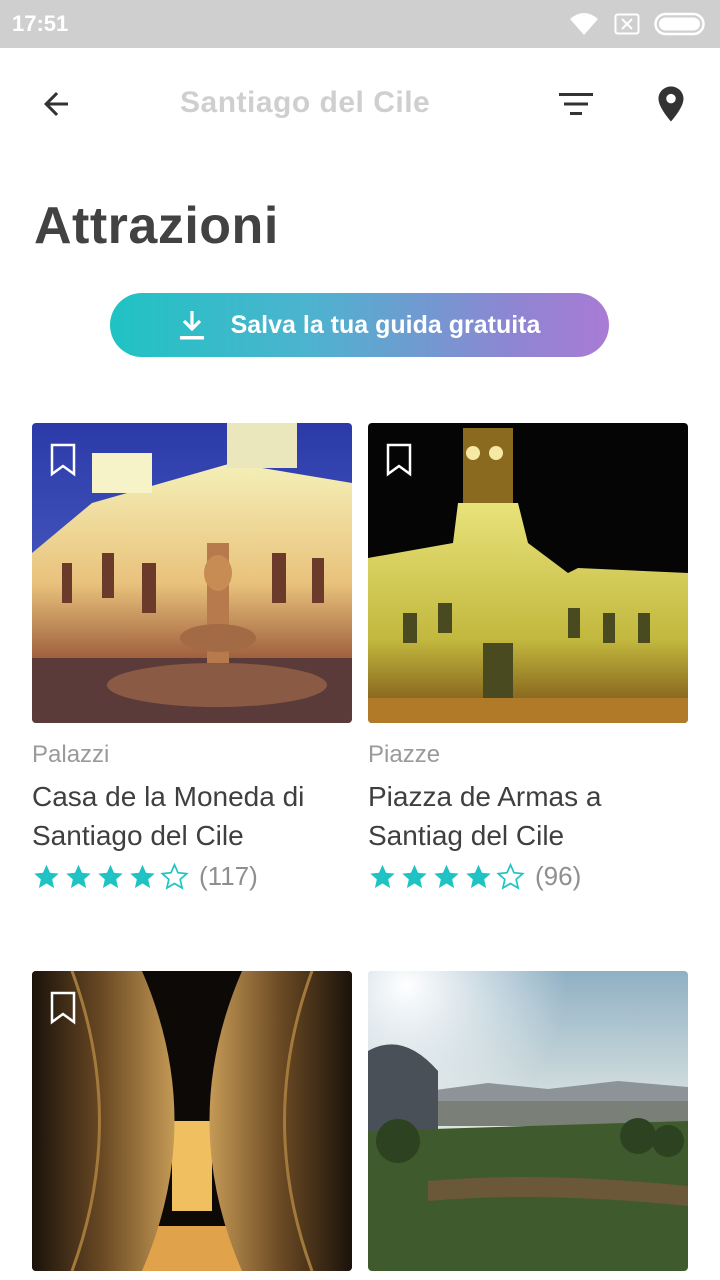  I want to click on attraction-category: Piazze, so click(404, 754).